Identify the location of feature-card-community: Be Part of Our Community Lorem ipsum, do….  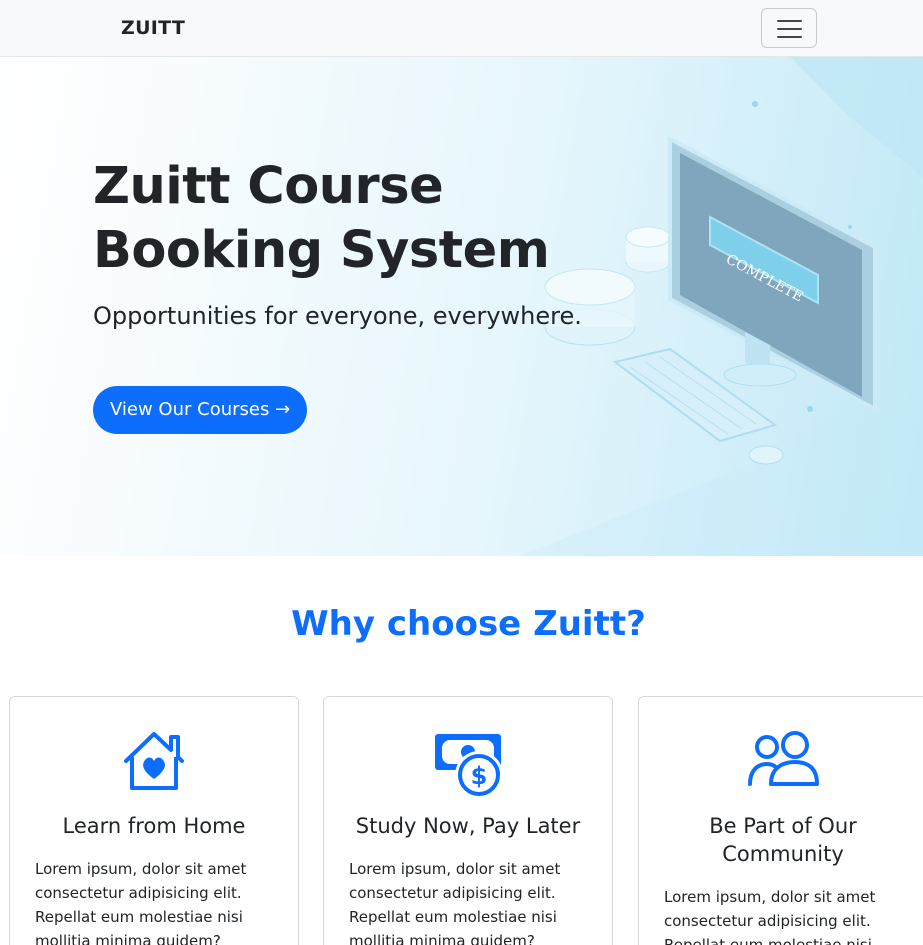
(780, 820).